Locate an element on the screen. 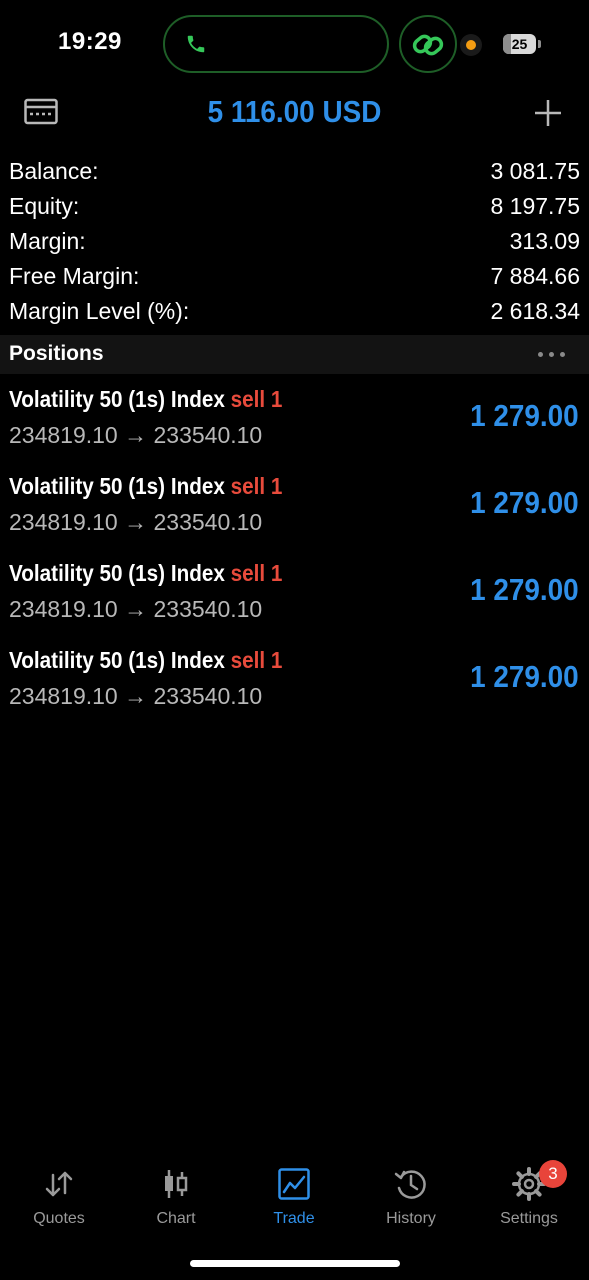 The image size is (589, 1280). account-equity-title: 5 116.00 USD is located at coordinates (294, 111).